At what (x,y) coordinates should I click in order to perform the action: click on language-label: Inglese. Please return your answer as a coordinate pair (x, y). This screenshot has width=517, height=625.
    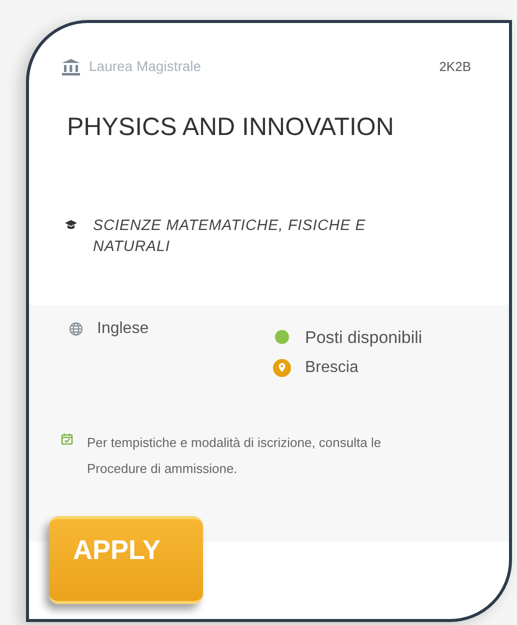
    Looking at the image, I should click on (123, 328).